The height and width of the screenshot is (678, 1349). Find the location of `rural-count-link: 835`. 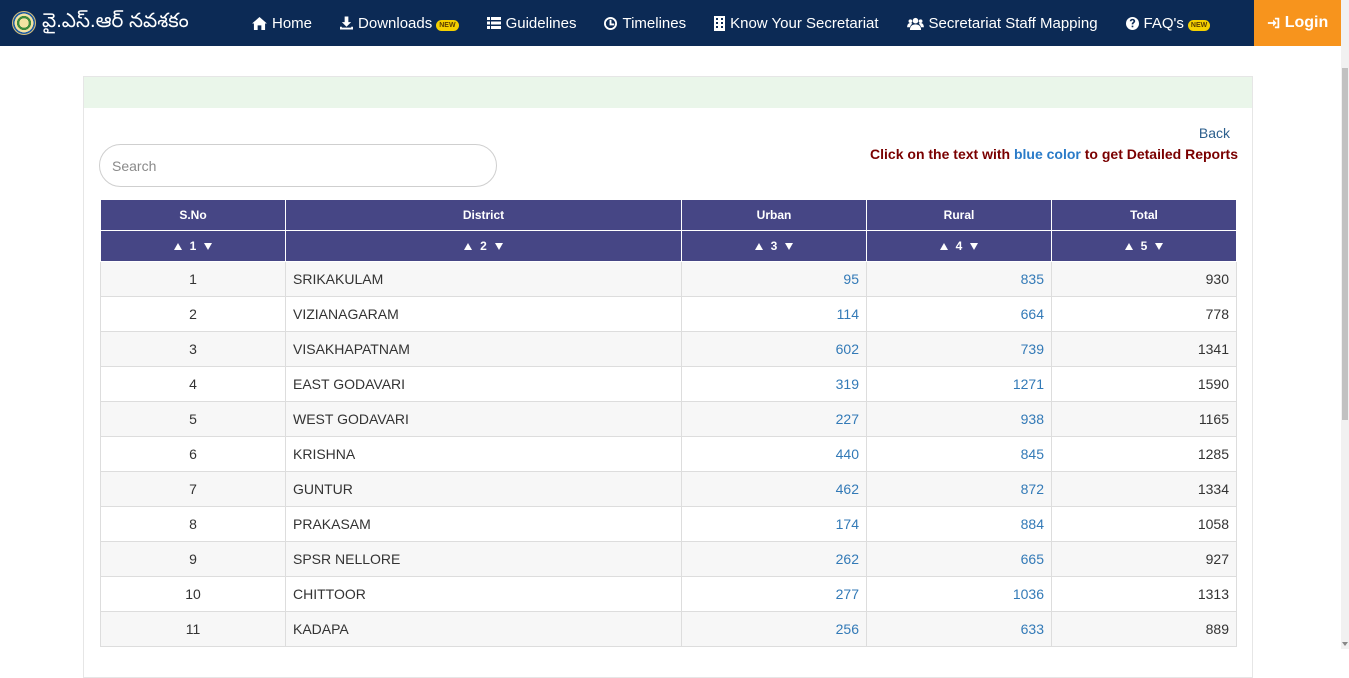

rural-count-link: 835 is located at coordinates (1032, 279).